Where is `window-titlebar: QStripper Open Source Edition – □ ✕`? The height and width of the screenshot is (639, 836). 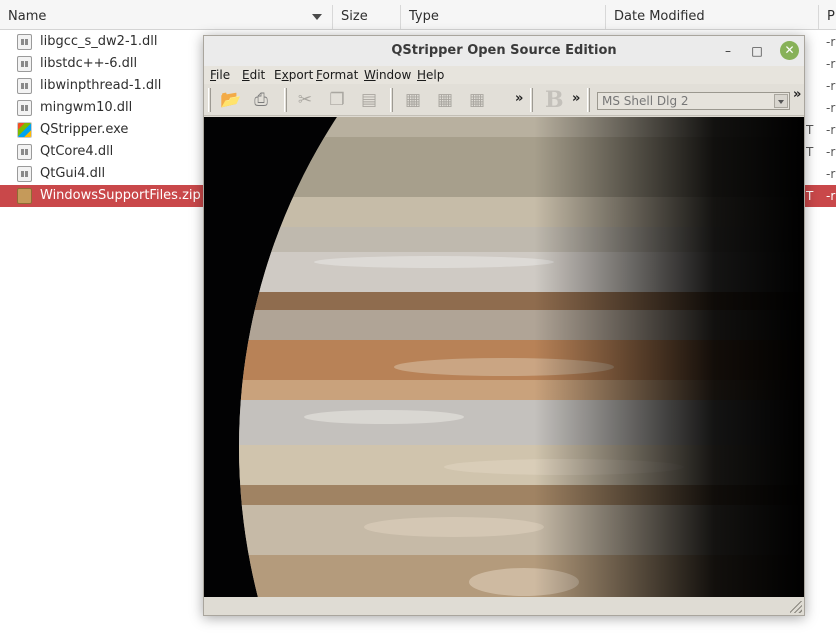 window-titlebar: QStripper Open Source Edition – □ ✕ is located at coordinates (504, 51).